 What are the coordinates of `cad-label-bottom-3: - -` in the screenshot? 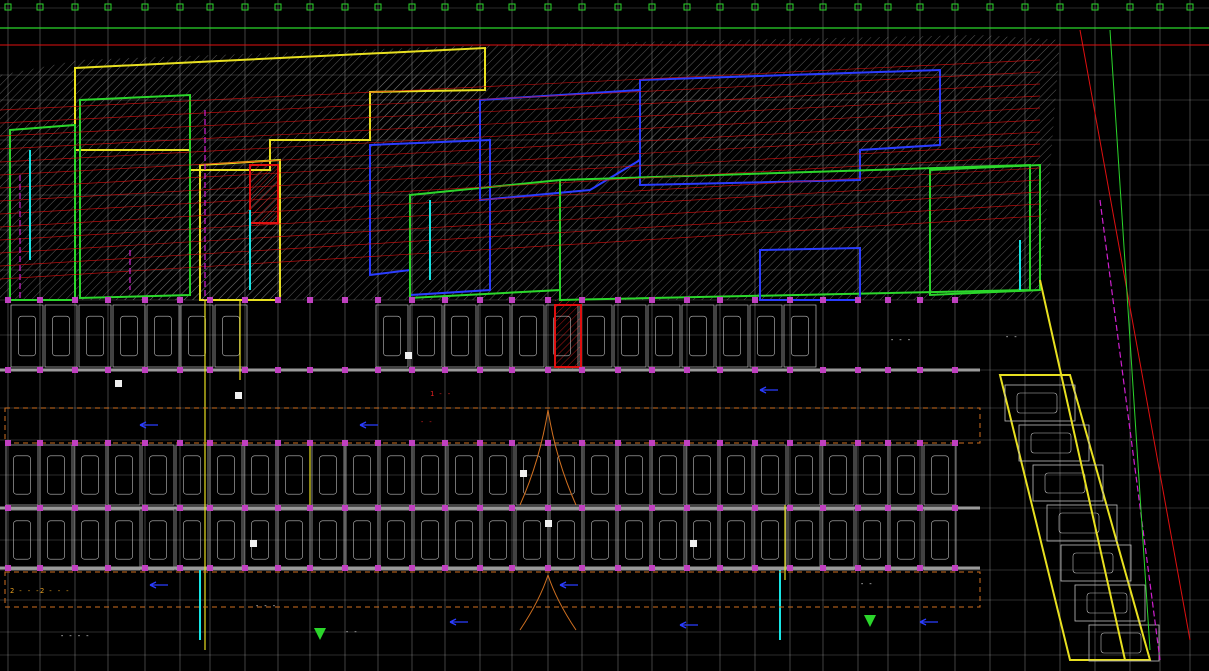 It's located at (351, 632).